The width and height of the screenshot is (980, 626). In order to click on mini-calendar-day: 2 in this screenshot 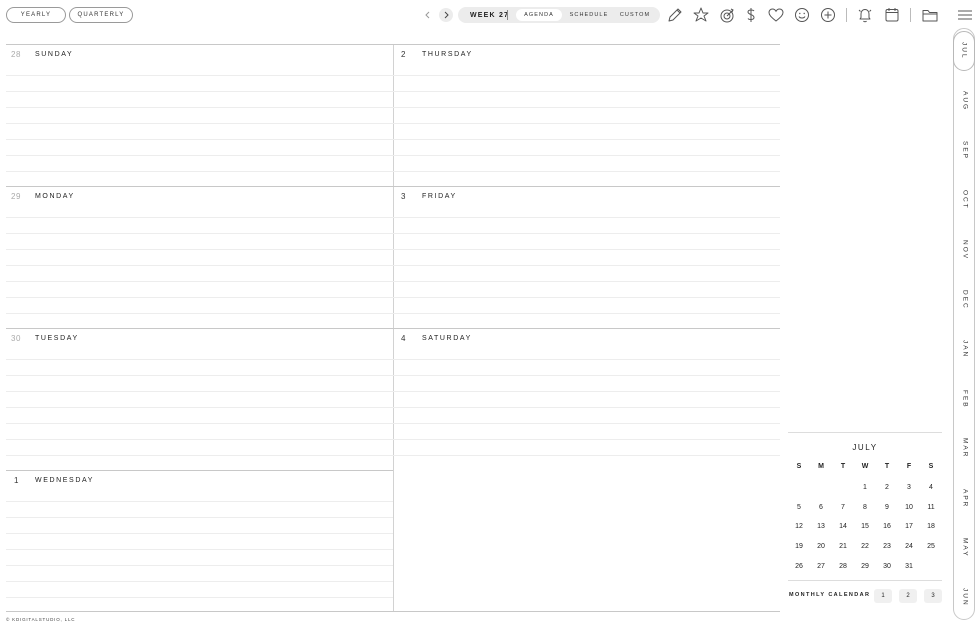, I will do `click(887, 487)`.